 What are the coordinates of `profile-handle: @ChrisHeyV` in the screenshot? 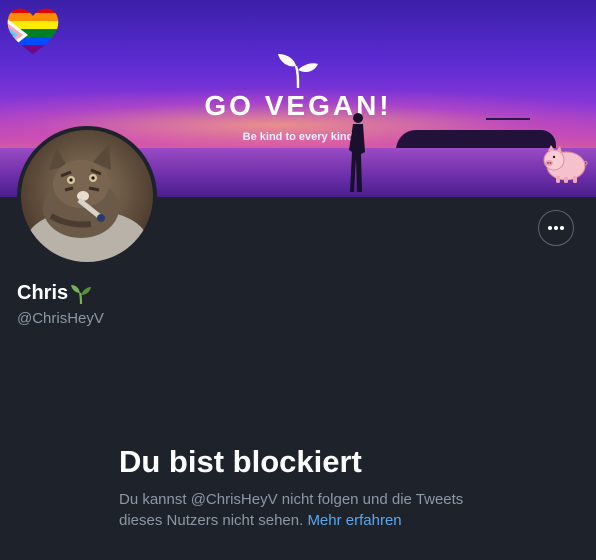 It's located at (60, 318).